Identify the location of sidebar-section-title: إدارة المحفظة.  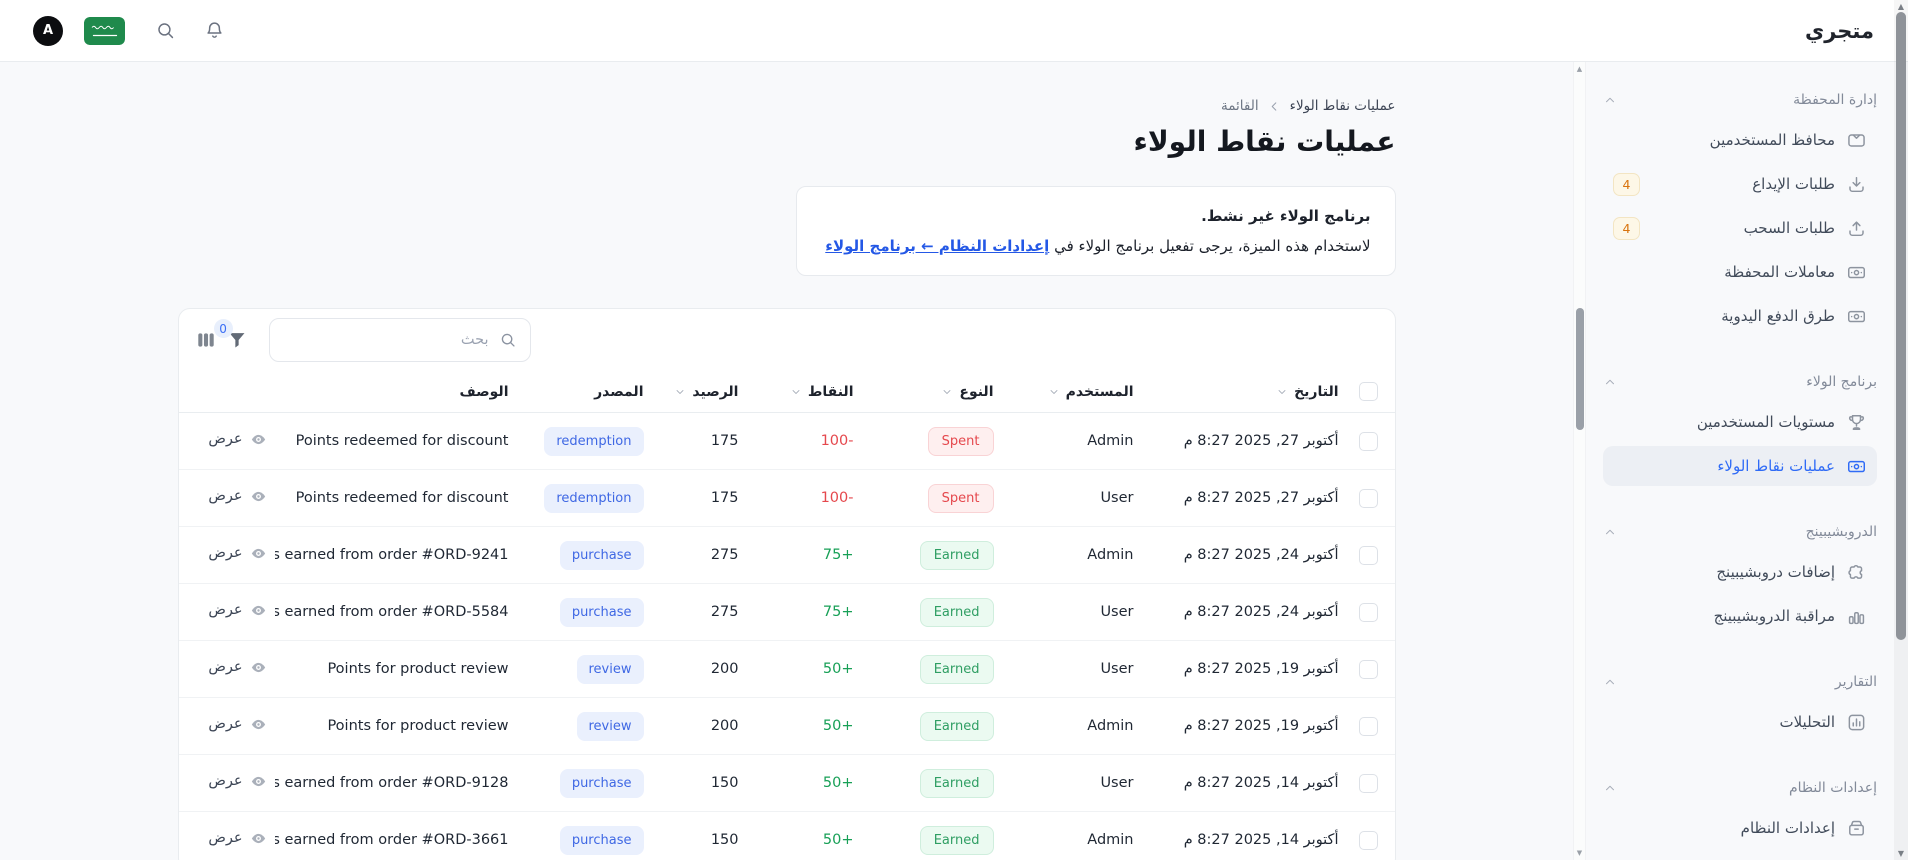
(1835, 100).